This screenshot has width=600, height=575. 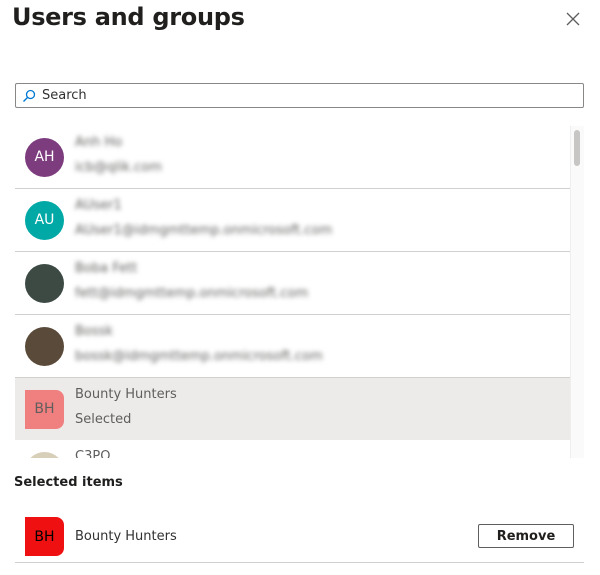 What do you see at coordinates (68, 482) in the screenshot?
I see `selected-items-header: Selected items` at bounding box center [68, 482].